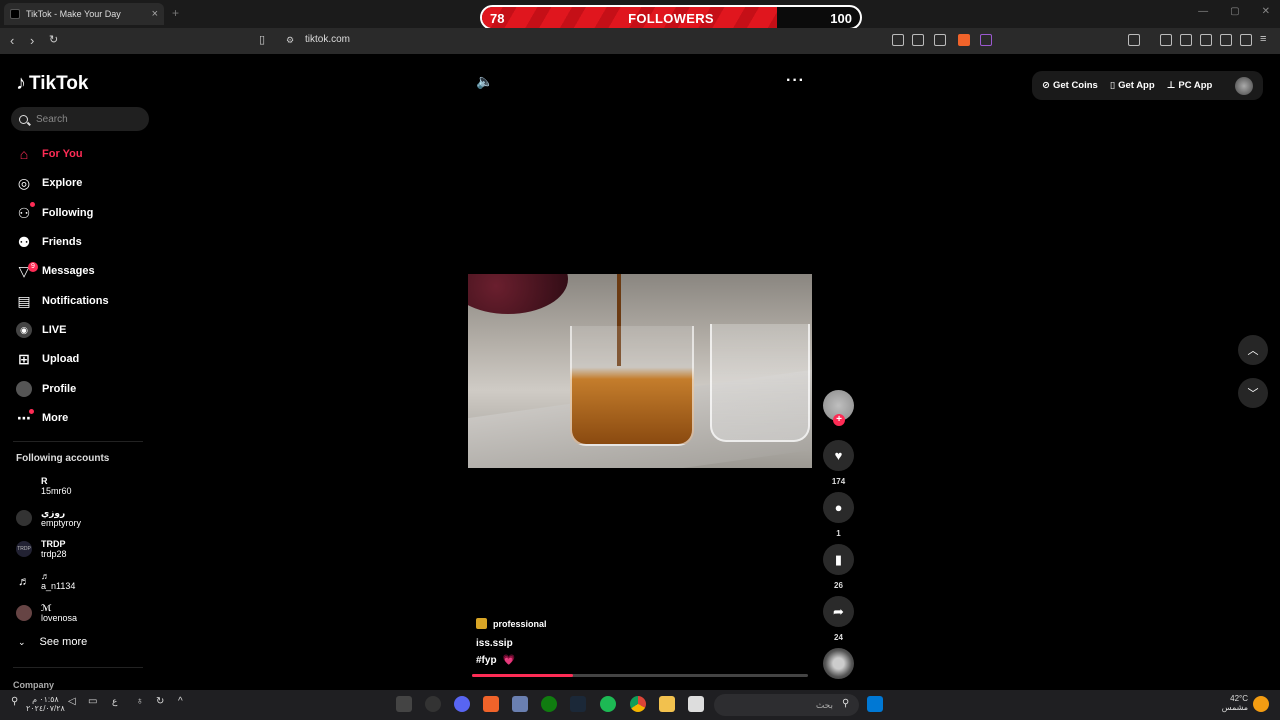 The height and width of the screenshot is (720, 1280). What do you see at coordinates (62, 242) in the screenshot?
I see `sidebar-item-label: Friends` at bounding box center [62, 242].